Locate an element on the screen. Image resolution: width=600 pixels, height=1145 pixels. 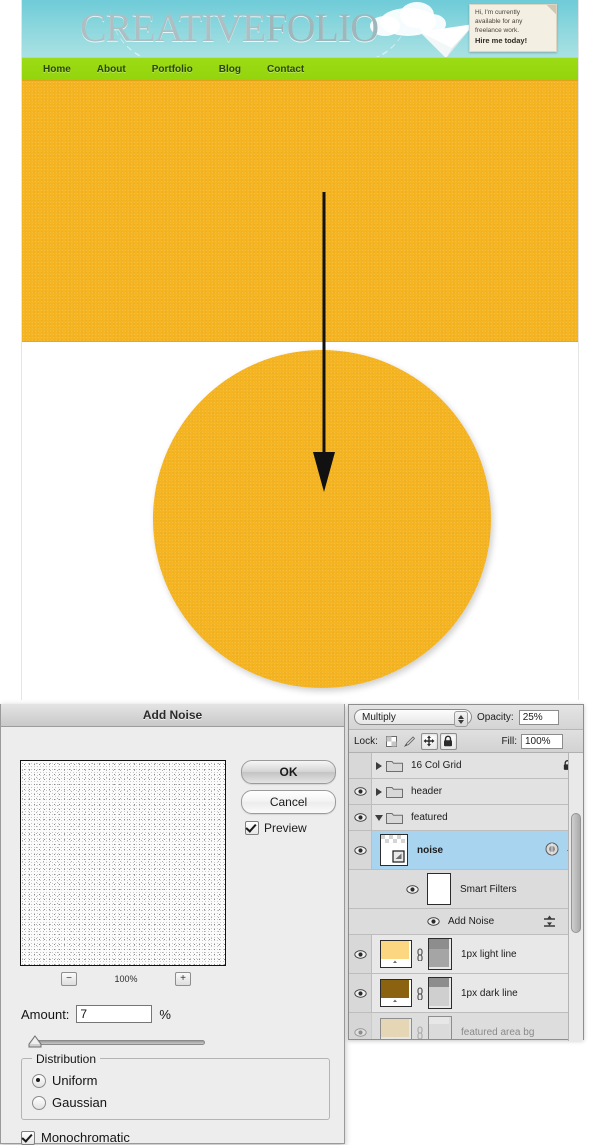
light-line-thumbnail is located at coordinates (395, 953).